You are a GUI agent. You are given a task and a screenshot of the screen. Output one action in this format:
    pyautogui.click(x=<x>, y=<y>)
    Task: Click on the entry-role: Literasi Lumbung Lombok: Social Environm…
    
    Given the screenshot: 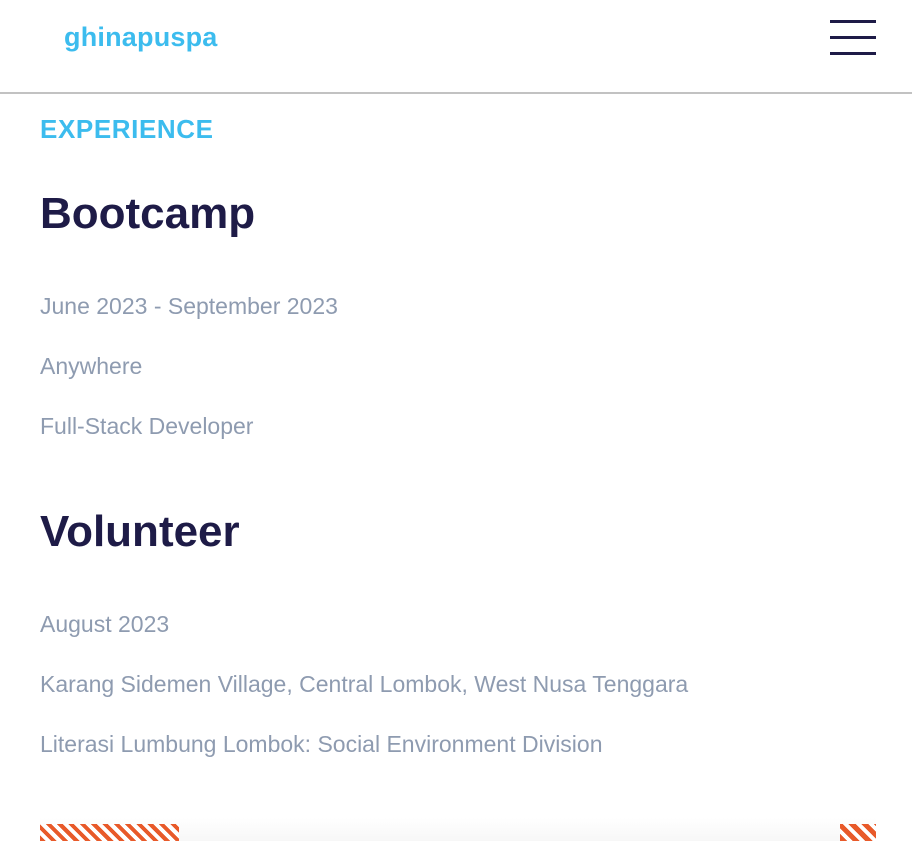 What is the action you would take?
    pyautogui.click(x=321, y=744)
    